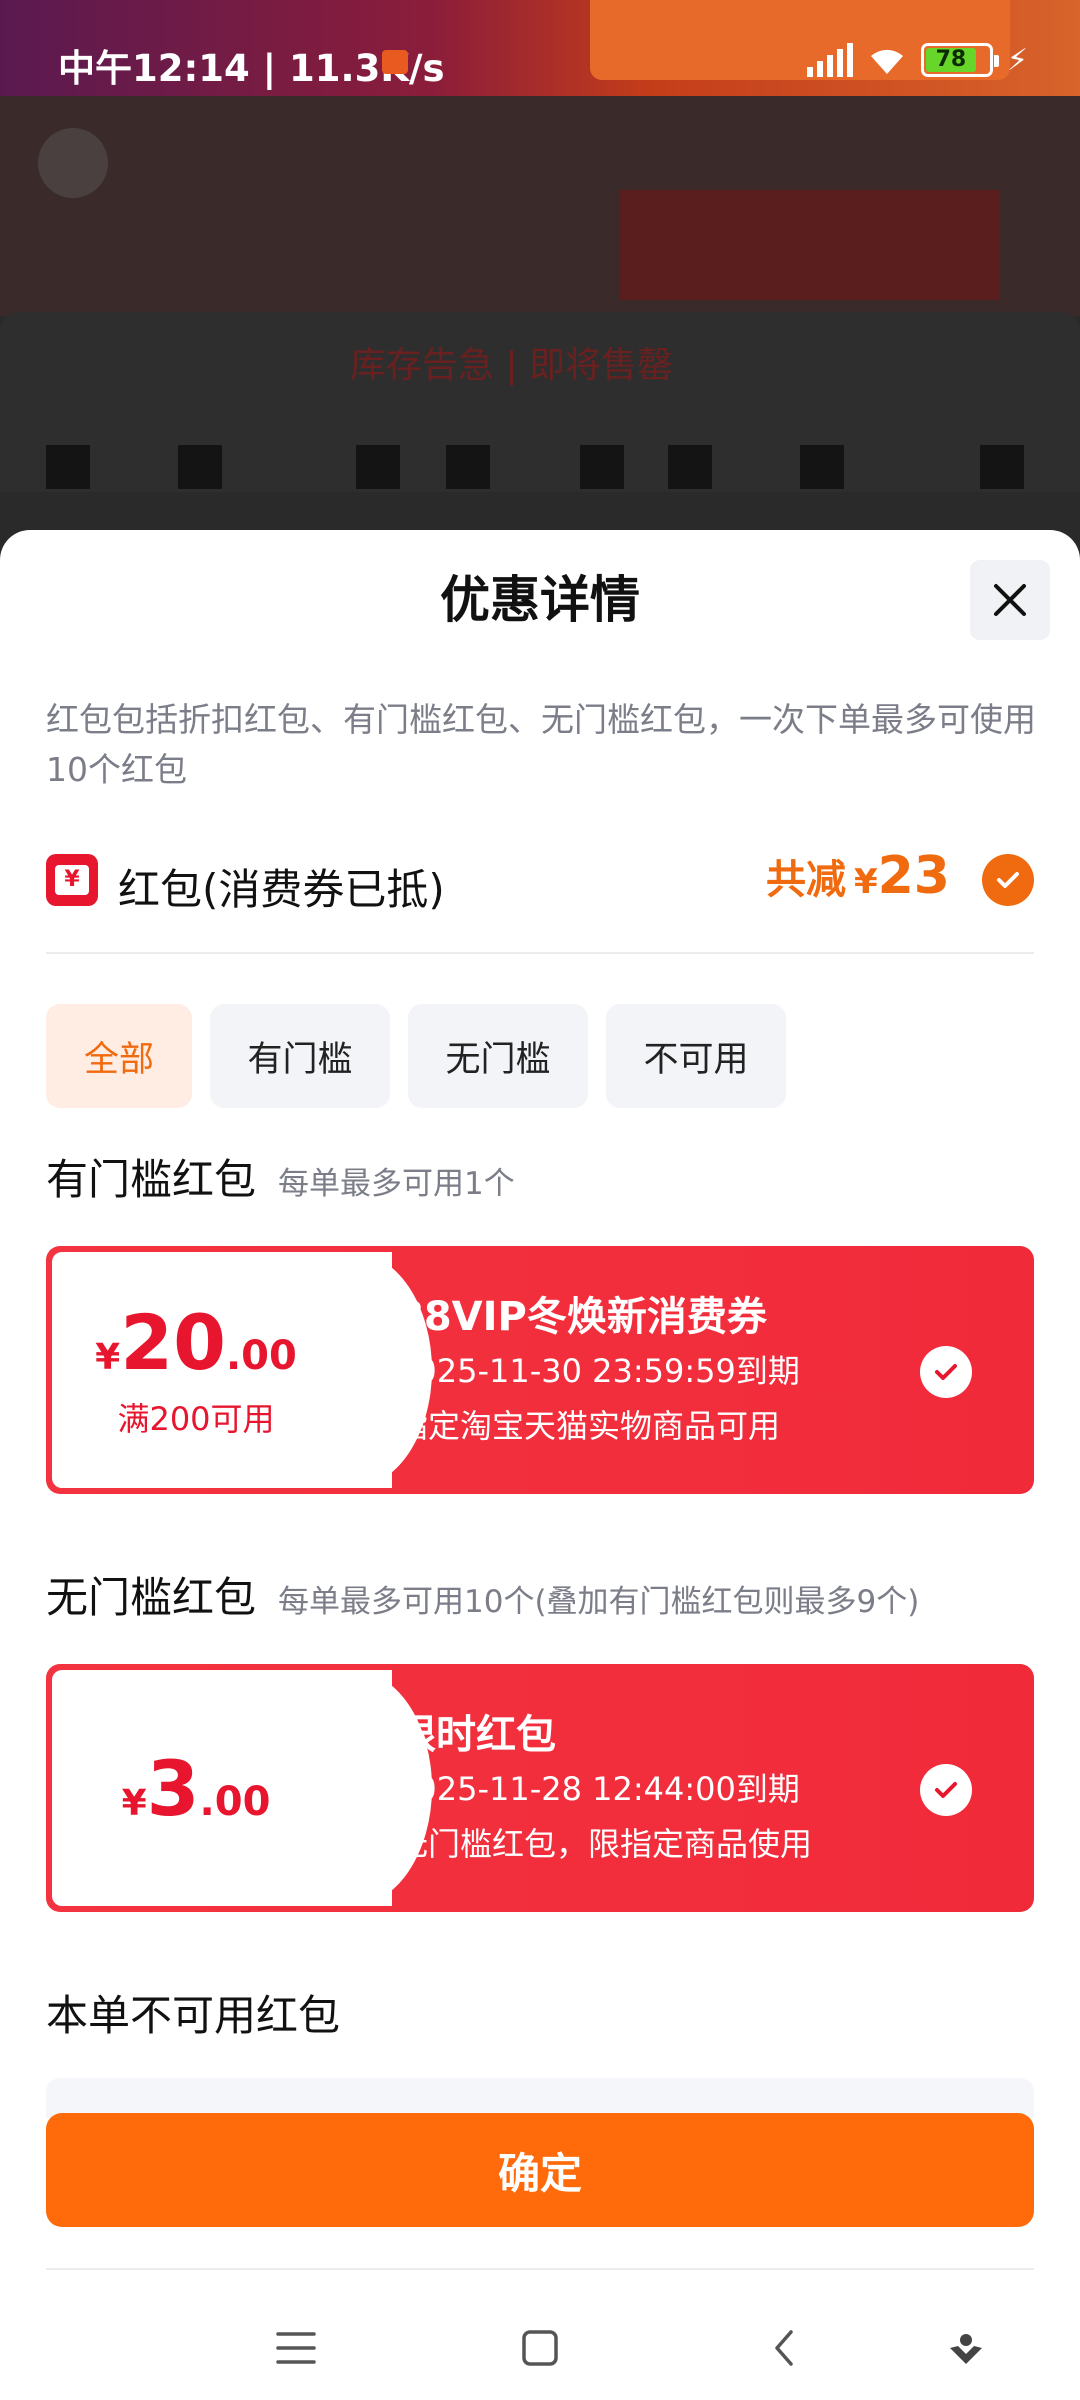 The image size is (1080, 2400). I want to click on charging-icon: ⚡, so click(1017, 60).